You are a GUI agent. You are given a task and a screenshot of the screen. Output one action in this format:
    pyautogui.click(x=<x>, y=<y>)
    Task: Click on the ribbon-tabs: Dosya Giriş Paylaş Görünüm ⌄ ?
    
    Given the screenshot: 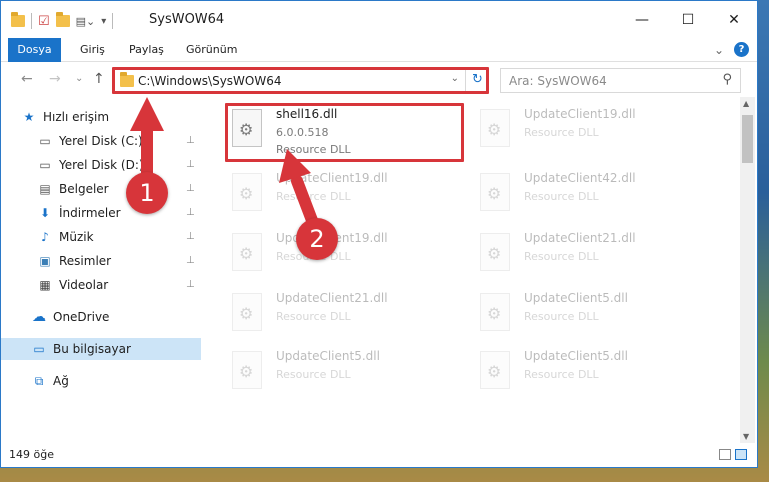 What is the action you would take?
    pyautogui.click(x=379, y=50)
    